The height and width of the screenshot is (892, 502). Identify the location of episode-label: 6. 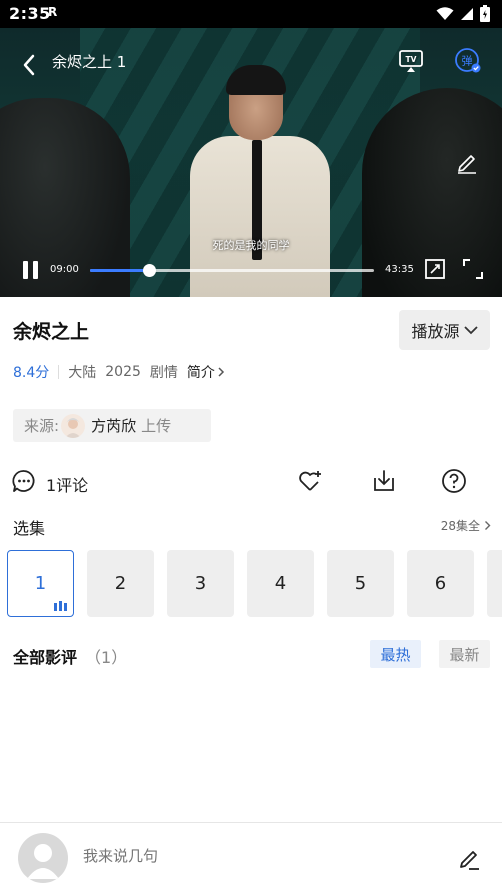
(440, 583).